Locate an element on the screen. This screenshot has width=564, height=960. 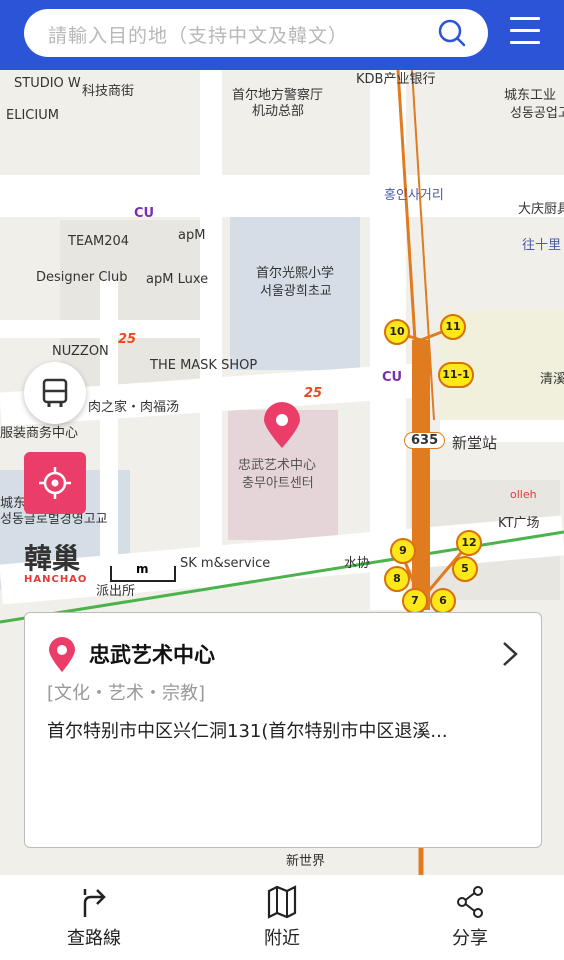
scale-label: m is located at coordinates (142, 569).